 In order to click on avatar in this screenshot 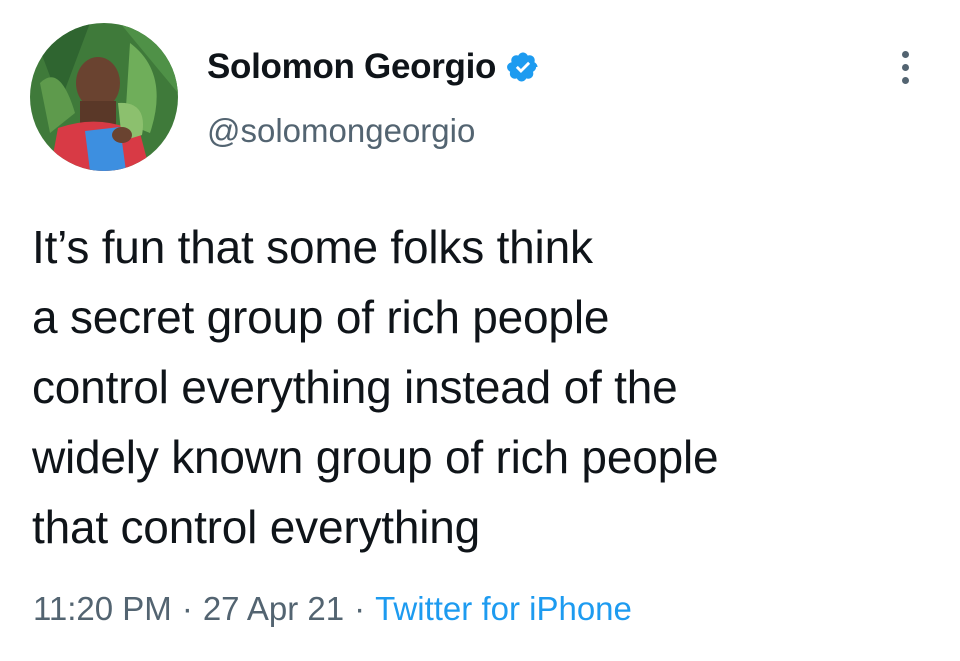, I will do `click(104, 97)`.